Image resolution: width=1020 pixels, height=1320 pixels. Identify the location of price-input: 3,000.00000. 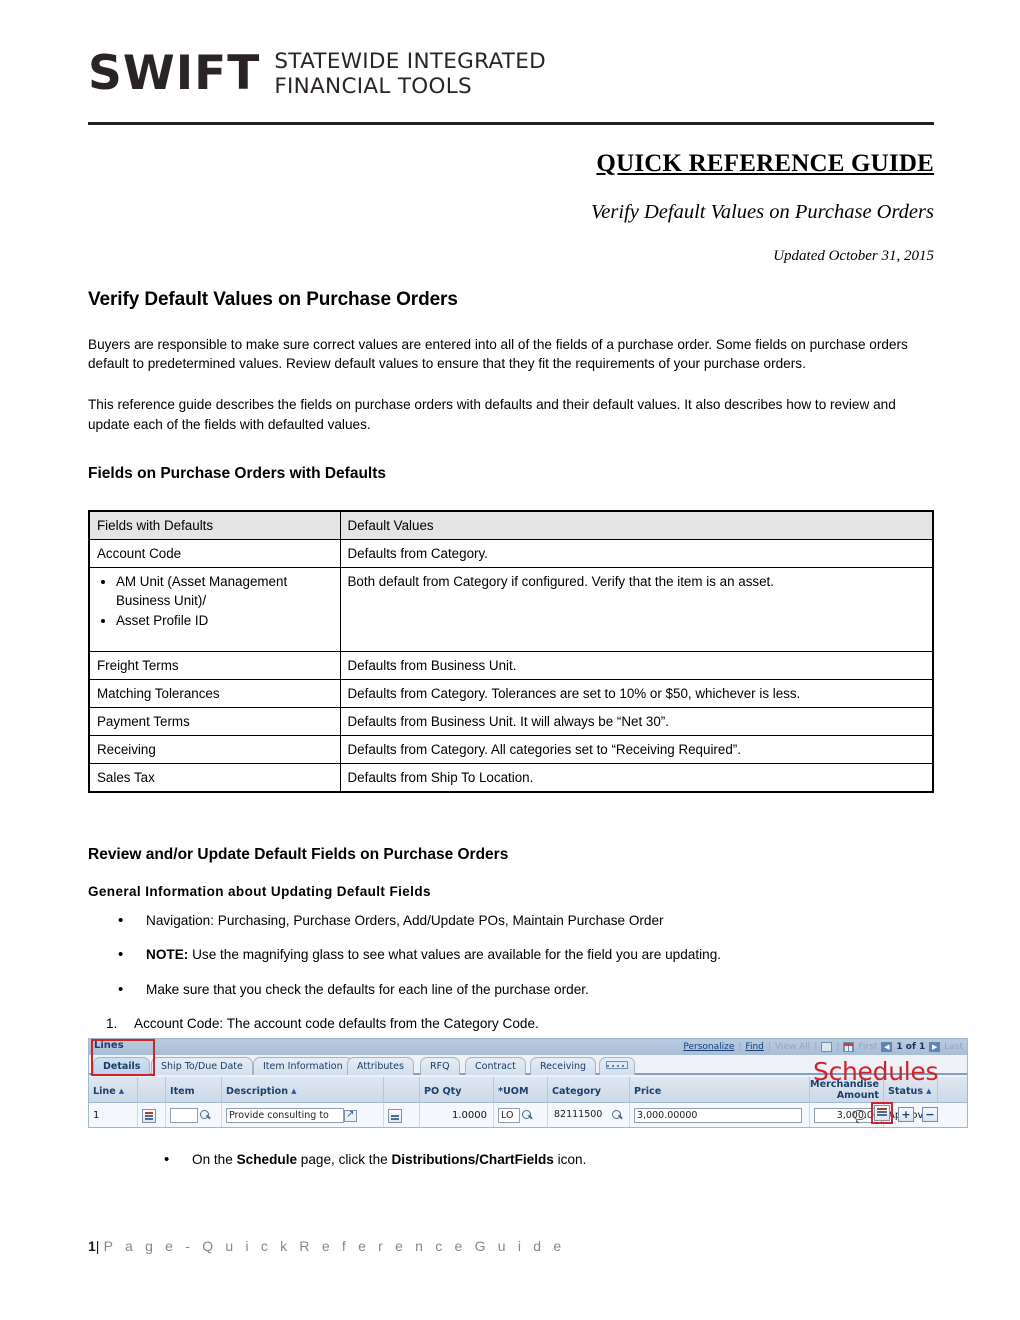
(718, 1115).